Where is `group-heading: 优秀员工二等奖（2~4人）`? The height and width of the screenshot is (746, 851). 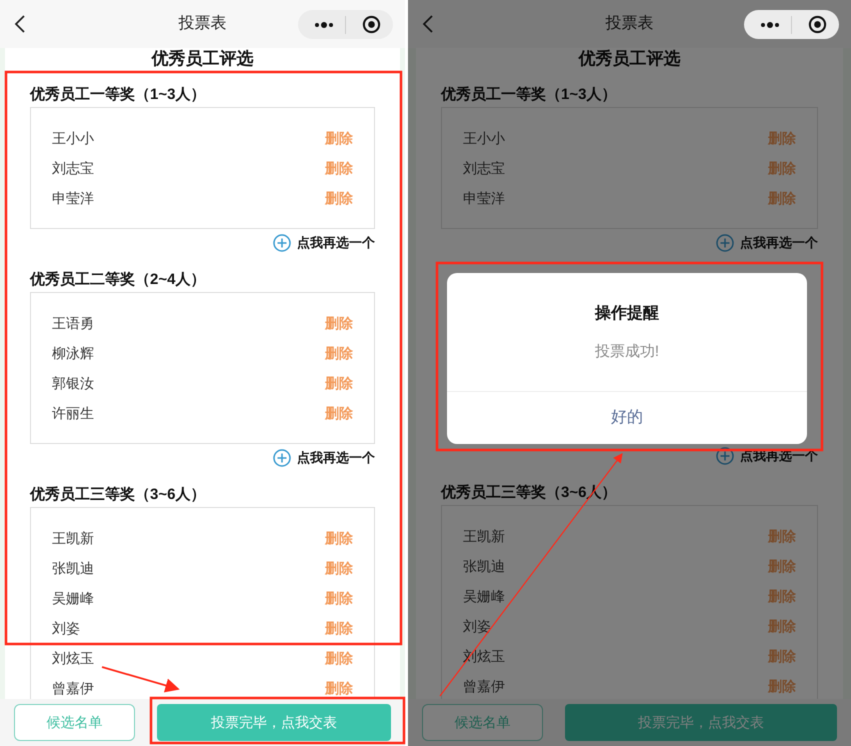 group-heading: 优秀员工二等奖（2~4人） is located at coordinates (118, 280).